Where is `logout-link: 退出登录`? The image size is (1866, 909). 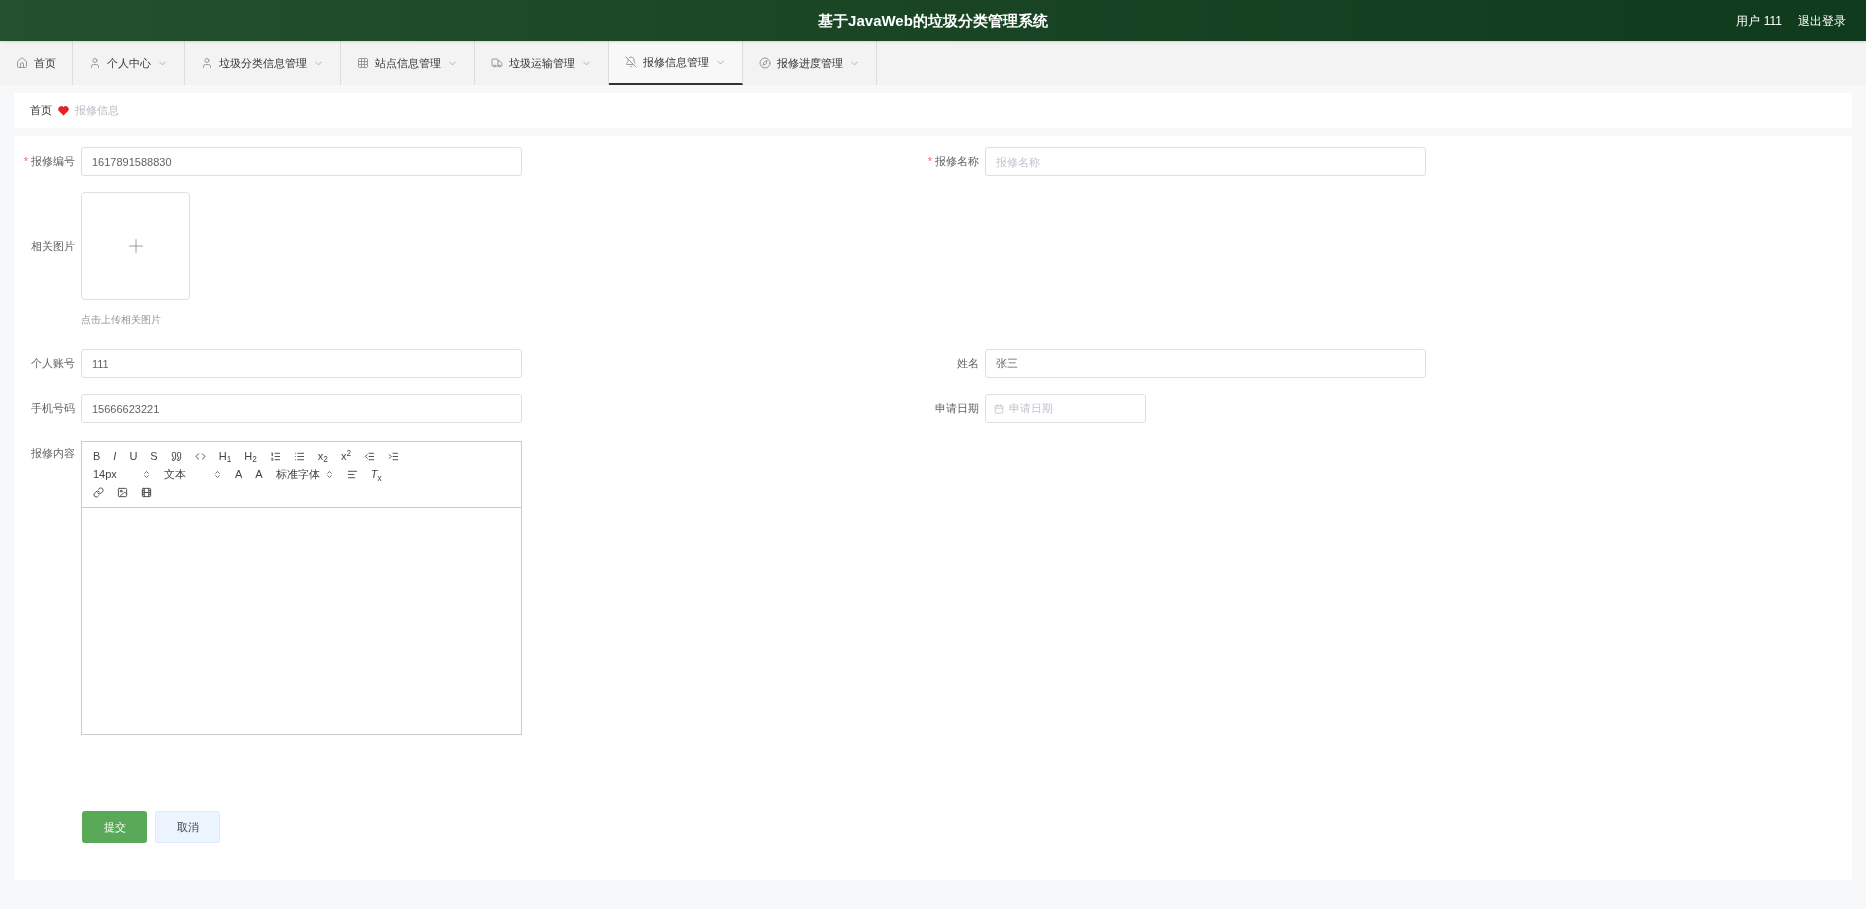
logout-link: 退出登录 is located at coordinates (1822, 20).